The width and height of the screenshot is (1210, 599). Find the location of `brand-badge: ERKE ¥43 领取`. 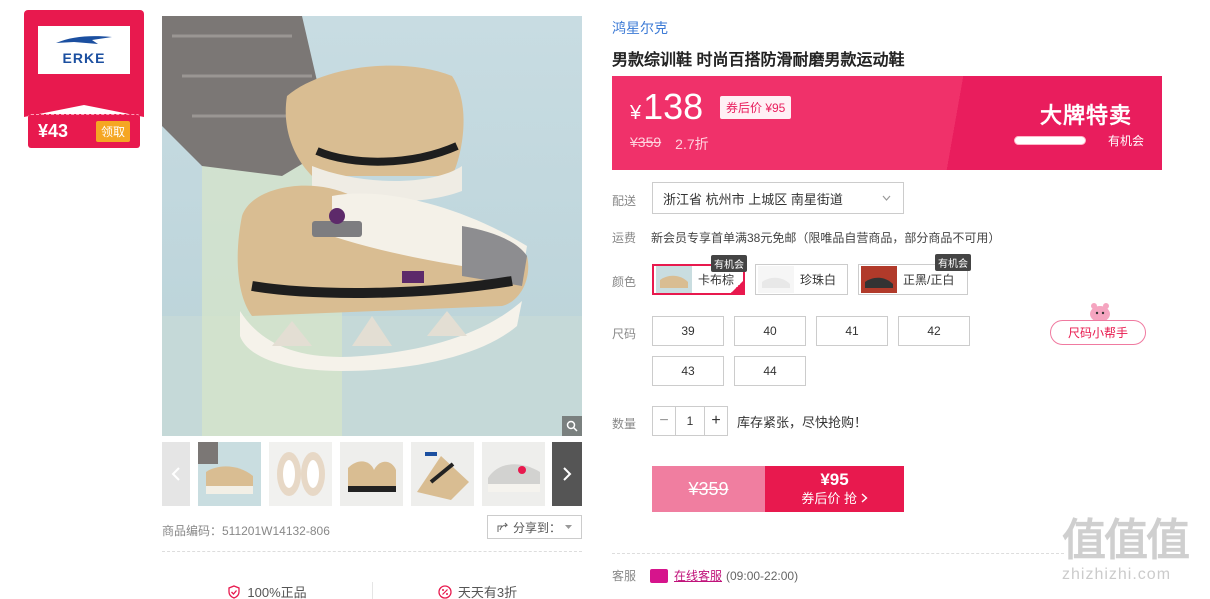

brand-badge: ERKE ¥43 领取 is located at coordinates (84, 79).